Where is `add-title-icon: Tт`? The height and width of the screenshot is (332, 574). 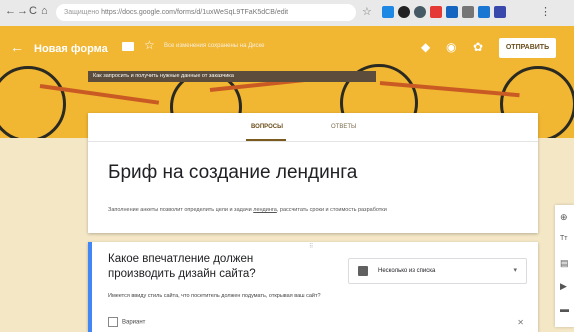
add-title-icon: Tт is located at coordinates (563, 238).